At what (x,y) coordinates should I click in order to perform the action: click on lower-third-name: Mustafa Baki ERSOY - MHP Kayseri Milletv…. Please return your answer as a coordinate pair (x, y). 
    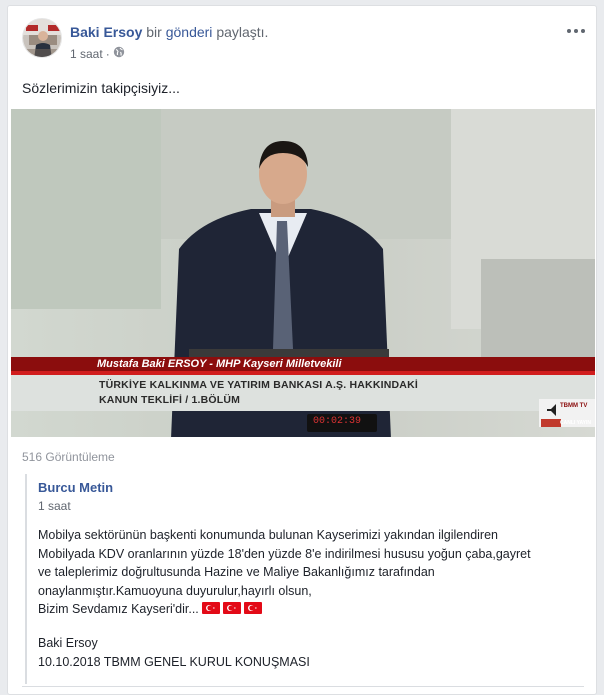
    Looking at the image, I should click on (219, 364).